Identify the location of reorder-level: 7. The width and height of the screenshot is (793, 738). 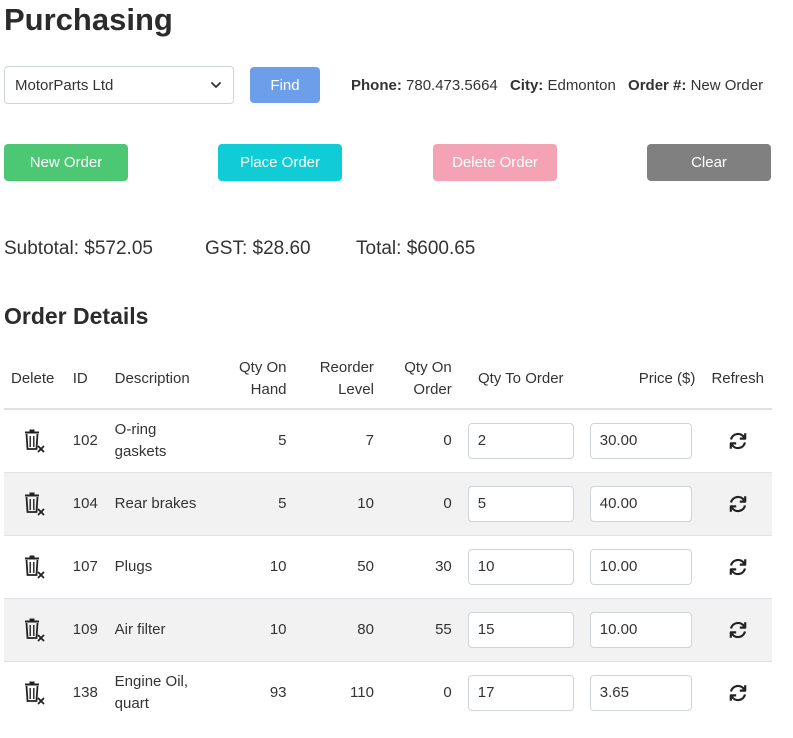
(369, 440).